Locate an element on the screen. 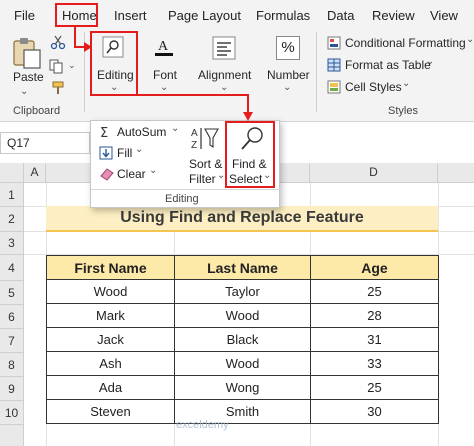  row-header-8: 8 is located at coordinates (12, 365).